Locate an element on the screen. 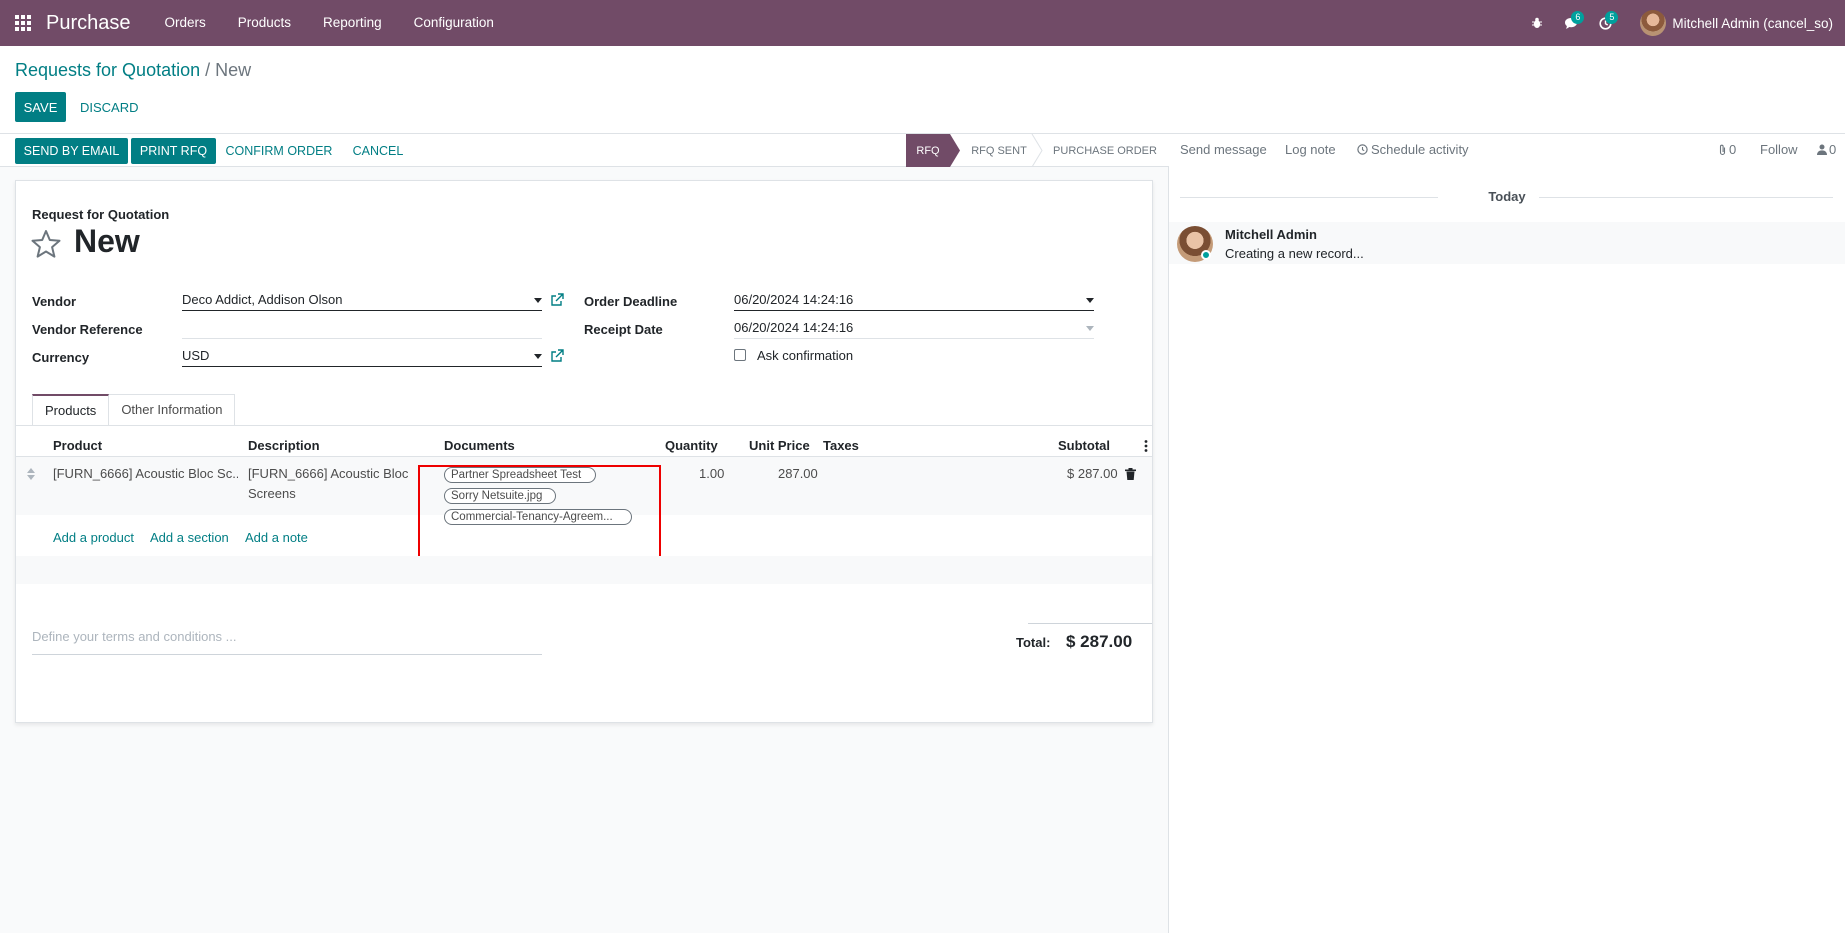 The image size is (1845, 933). tab-products: Products is located at coordinates (71, 410).